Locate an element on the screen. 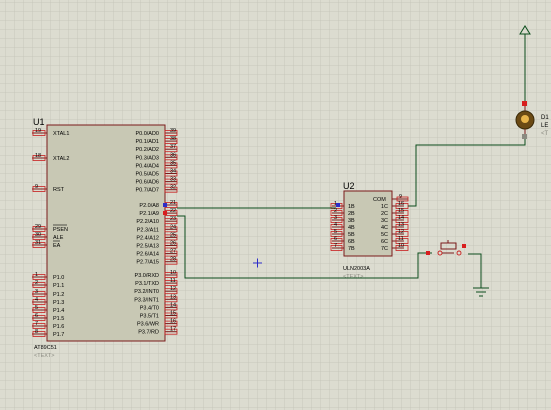 The height and width of the screenshot is (410, 551). pin-name: 1B is located at coordinates (351, 207).